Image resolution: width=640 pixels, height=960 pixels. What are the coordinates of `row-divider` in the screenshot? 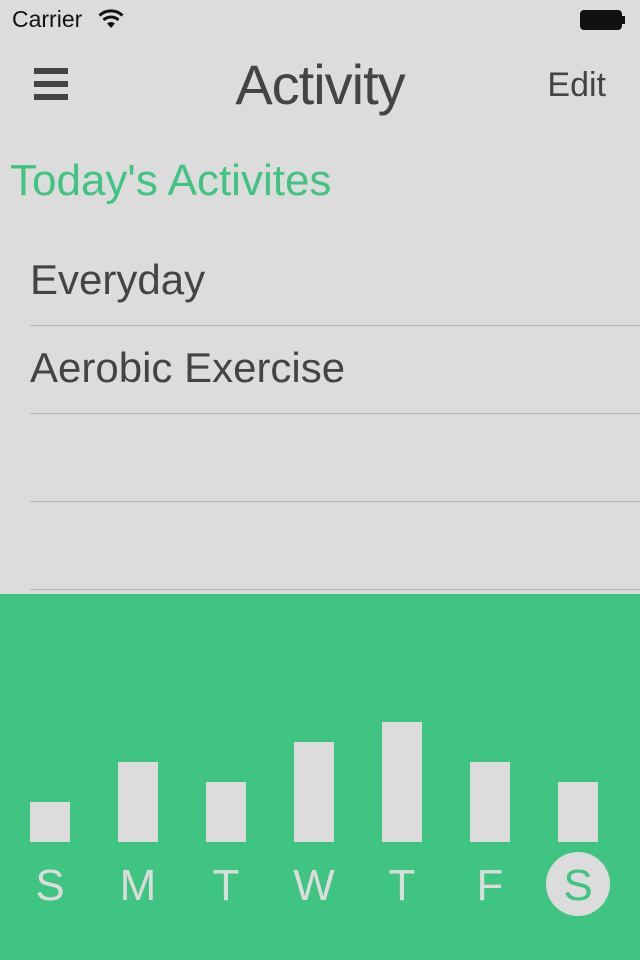 It's located at (335, 589).